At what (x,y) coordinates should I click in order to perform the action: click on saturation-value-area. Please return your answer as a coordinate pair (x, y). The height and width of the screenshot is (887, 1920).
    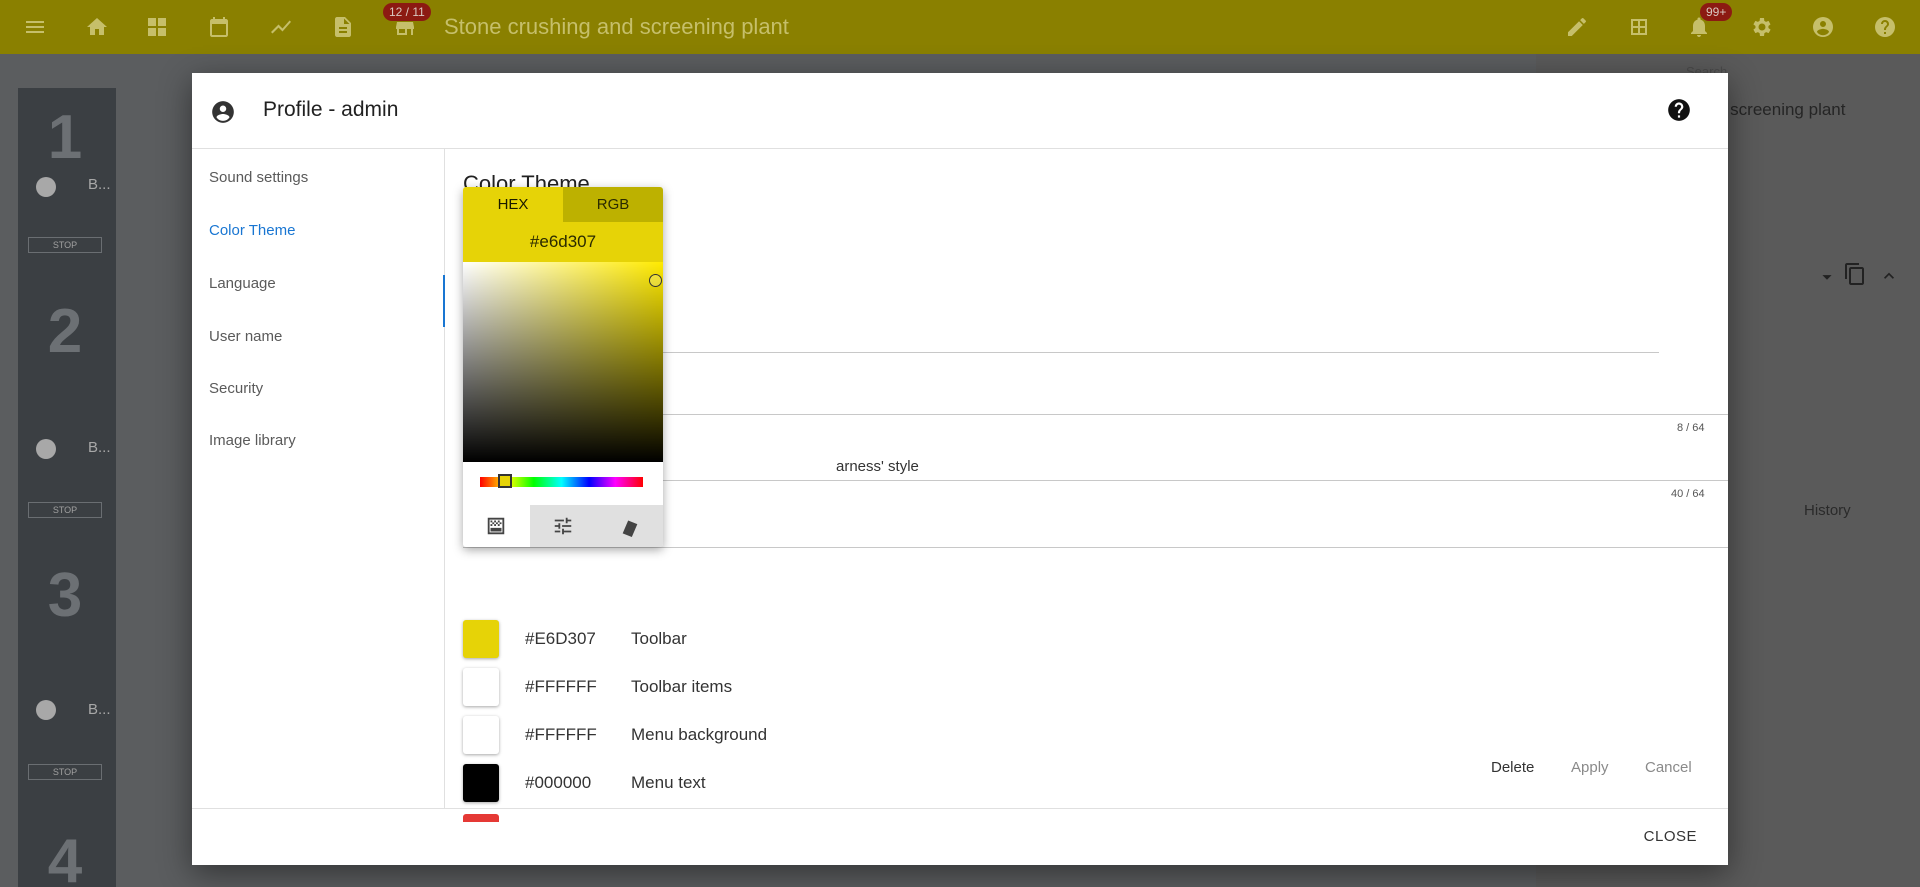
    Looking at the image, I should click on (563, 362).